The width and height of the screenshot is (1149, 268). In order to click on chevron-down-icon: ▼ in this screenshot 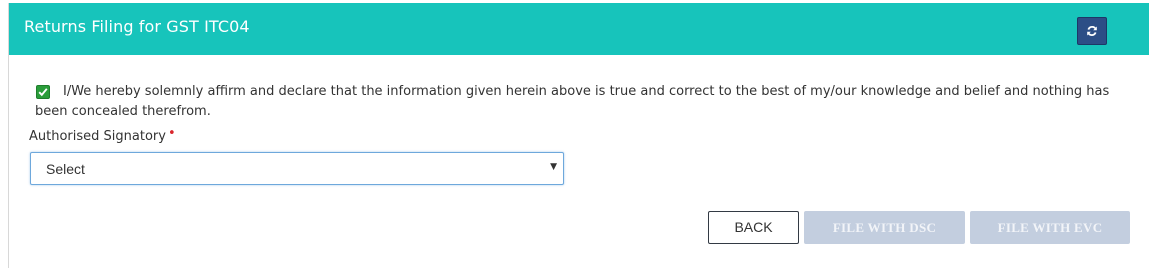, I will do `click(553, 167)`.